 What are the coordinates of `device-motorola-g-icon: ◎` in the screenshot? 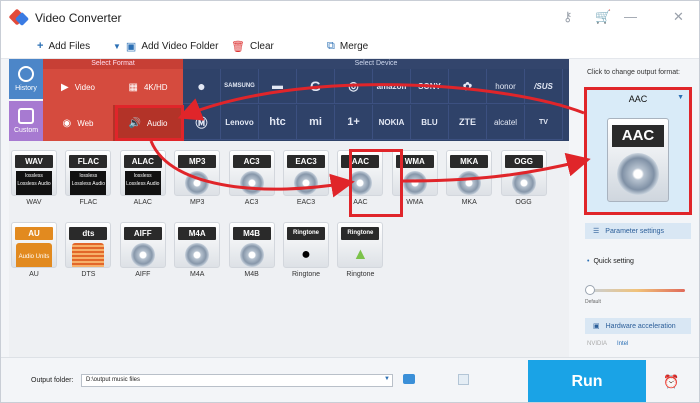 It's located at (354, 86).